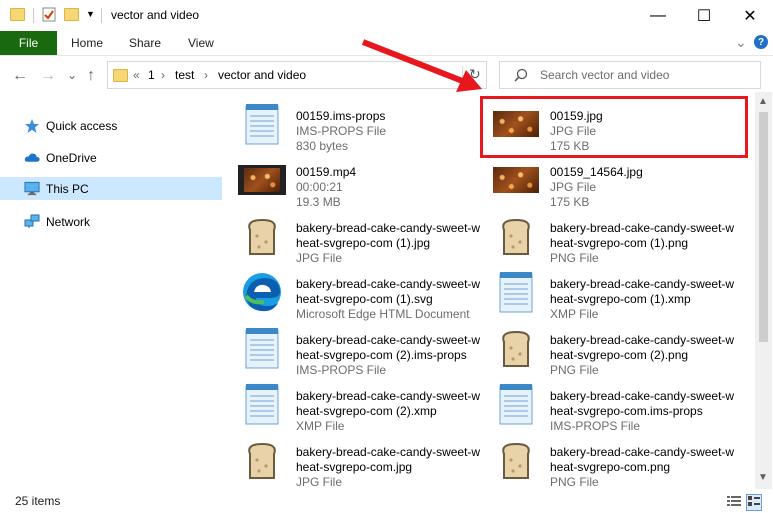 This screenshot has height=513, width=773. I want to click on video-duration: 00:00:21, so click(319, 187).